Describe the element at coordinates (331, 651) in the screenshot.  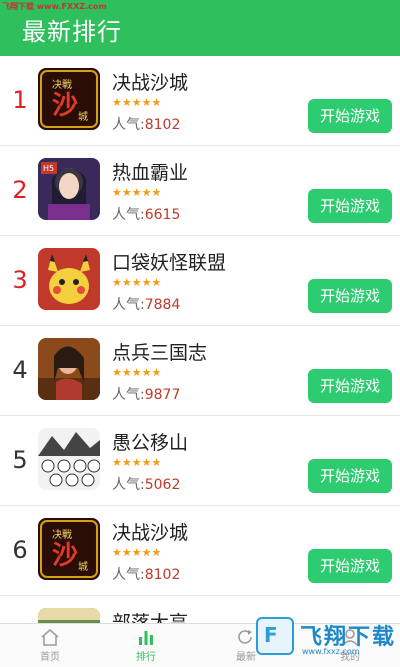
I see `logo-url: www.fxxz.com` at that location.